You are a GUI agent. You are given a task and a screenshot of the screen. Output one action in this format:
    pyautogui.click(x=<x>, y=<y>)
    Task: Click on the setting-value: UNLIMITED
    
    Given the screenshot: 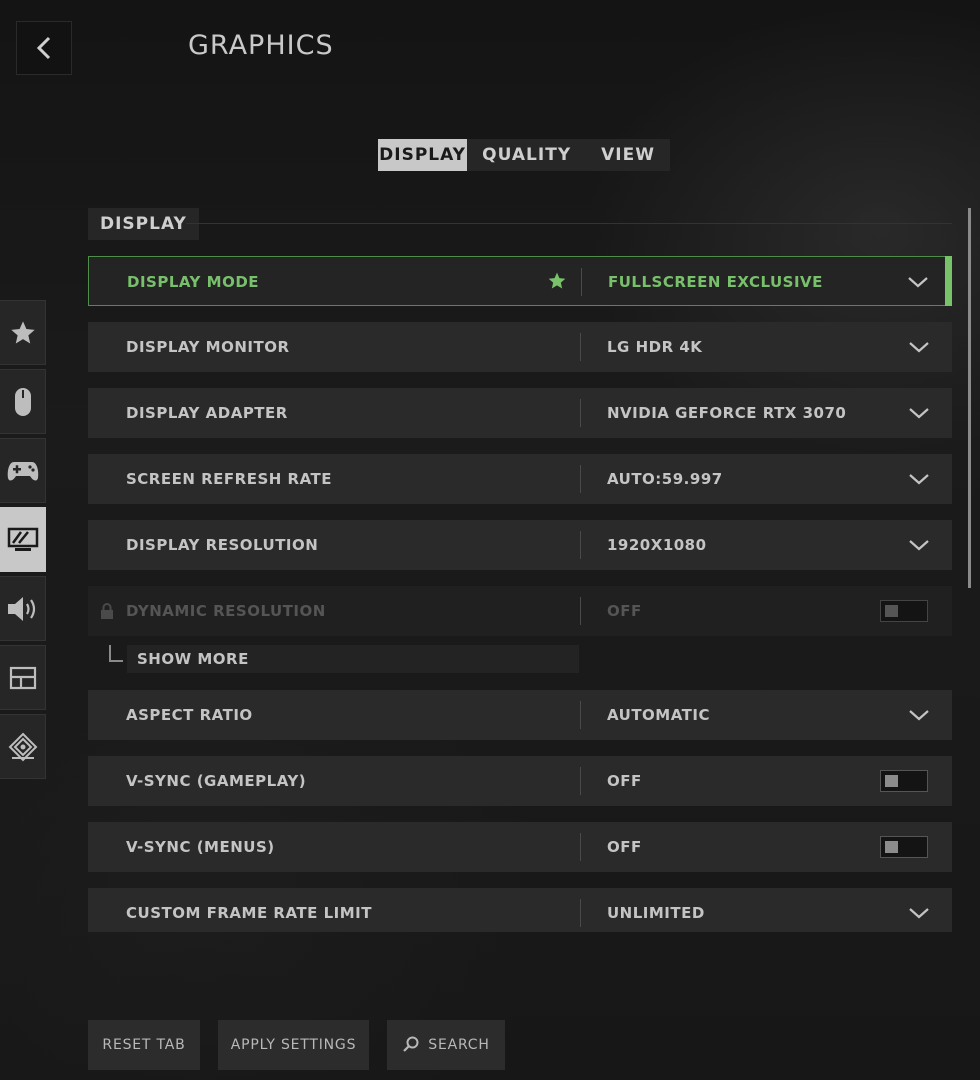 What is the action you would take?
    pyautogui.click(x=656, y=913)
    